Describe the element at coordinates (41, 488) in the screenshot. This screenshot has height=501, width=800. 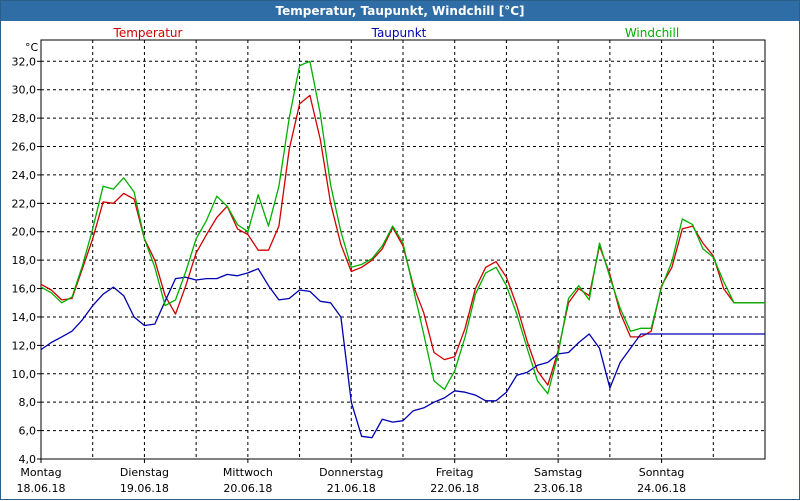
I see `x-tick-label-date: 18.06.18` at that location.